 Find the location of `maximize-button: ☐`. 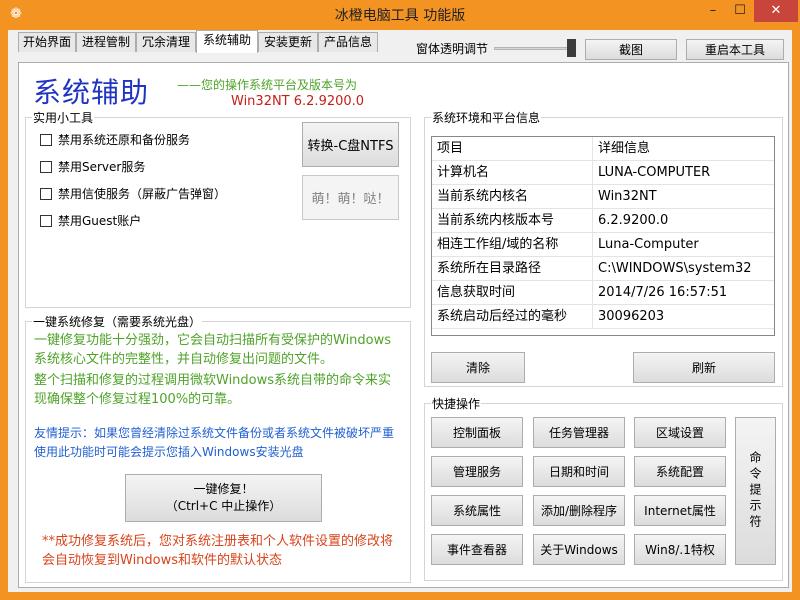

maximize-button: ☐ is located at coordinates (740, 11).